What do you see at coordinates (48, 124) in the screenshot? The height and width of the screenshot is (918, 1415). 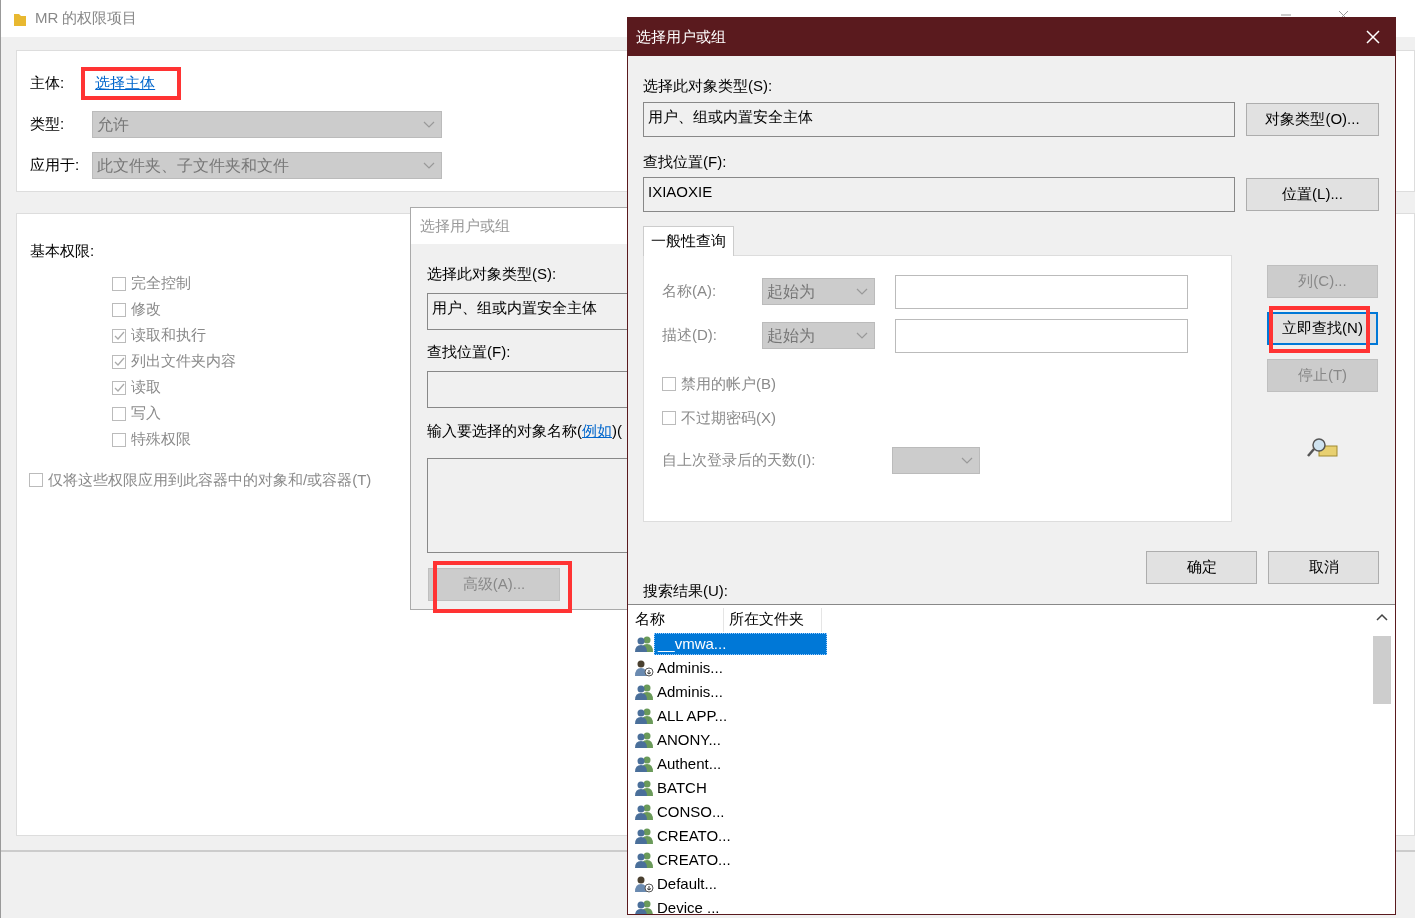 I see `field-label: 类型:` at bounding box center [48, 124].